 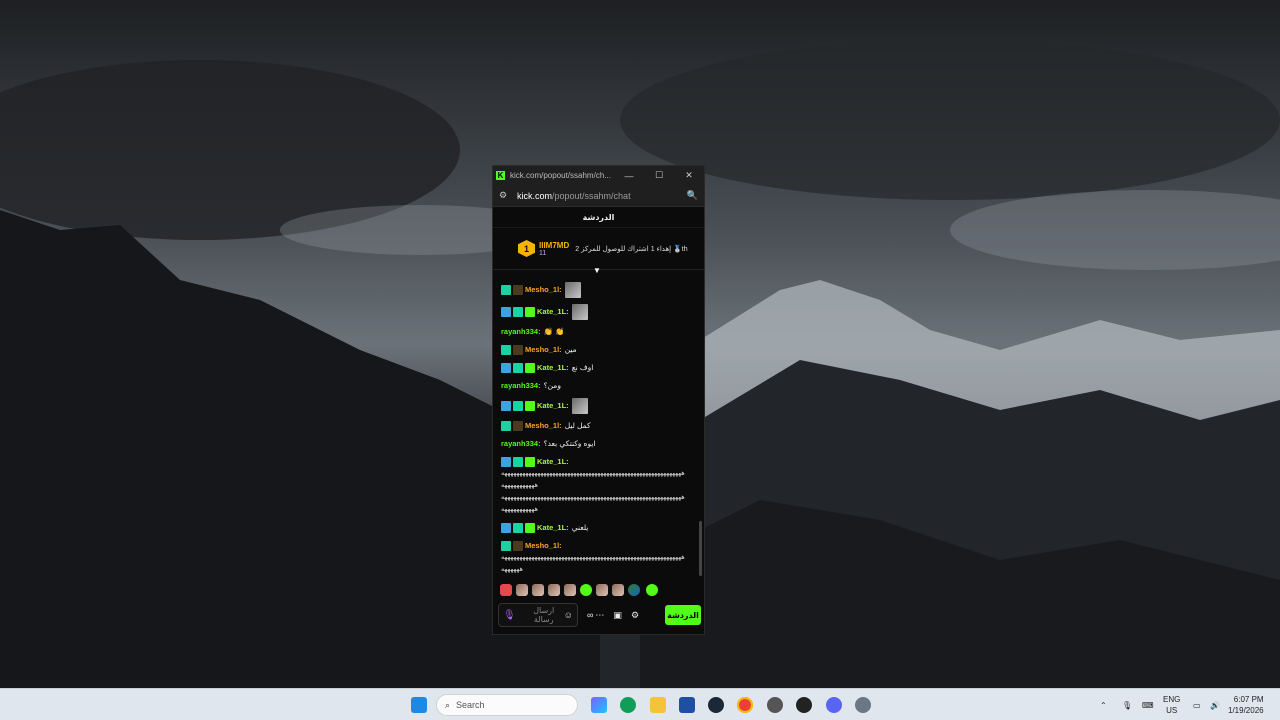 What do you see at coordinates (598, 350) in the screenshot?
I see `chat-message: Mesho_1l: مين` at bounding box center [598, 350].